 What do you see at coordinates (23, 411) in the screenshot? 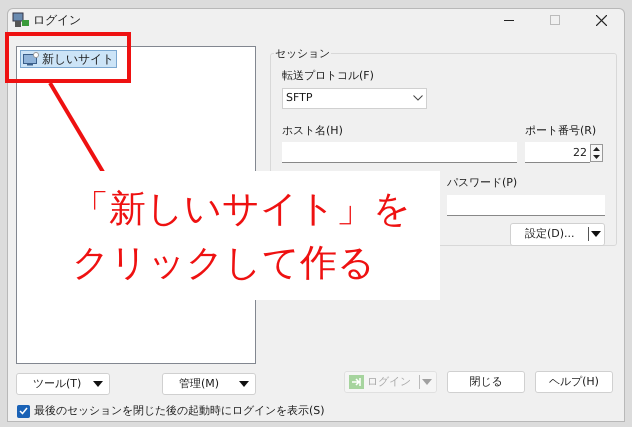
I see `checkbox` at bounding box center [23, 411].